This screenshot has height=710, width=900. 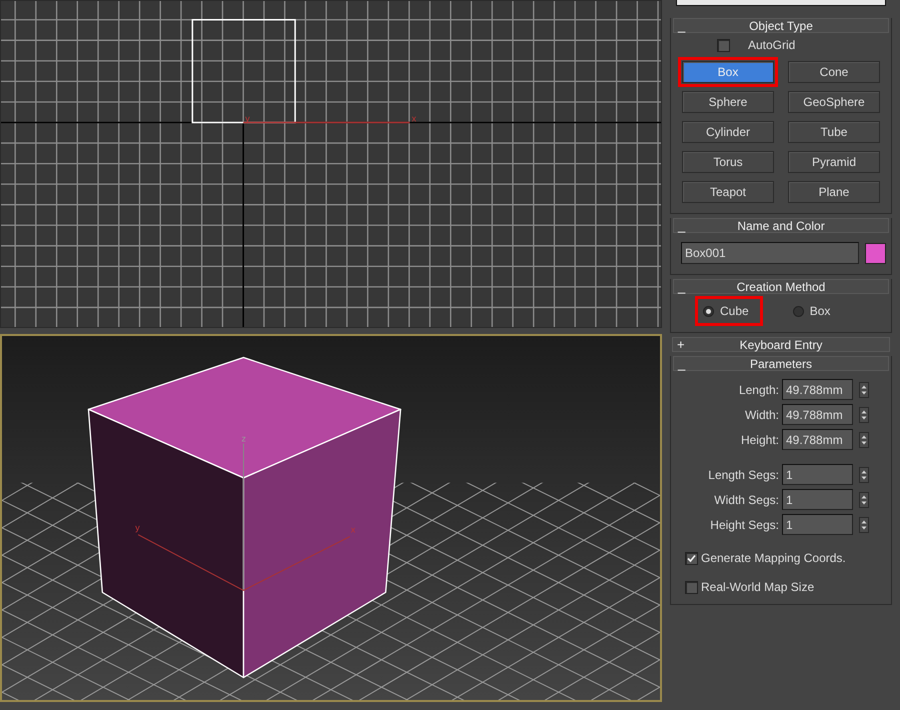 What do you see at coordinates (746, 500) in the screenshot?
I see `field-label: Width Segs:` at bounding box center [746, 500].